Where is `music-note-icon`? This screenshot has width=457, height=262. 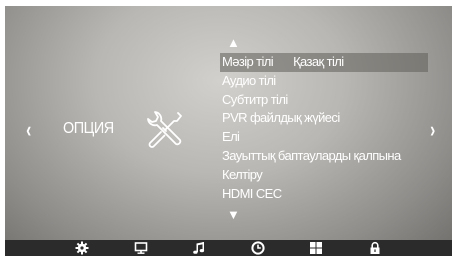
music-note-icon is located at coordinates (199, 248).